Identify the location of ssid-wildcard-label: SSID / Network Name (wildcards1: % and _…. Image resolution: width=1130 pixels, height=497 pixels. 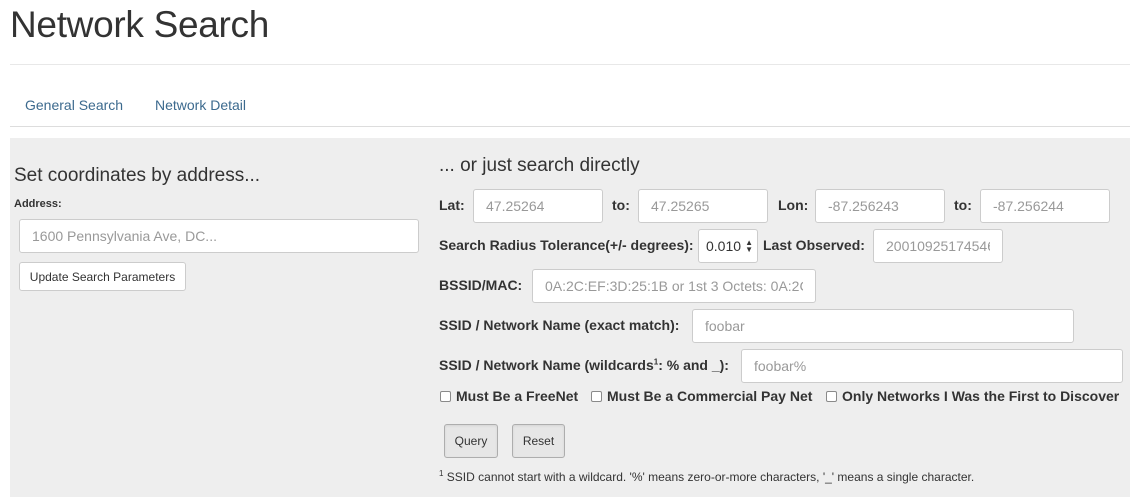
(584, 365).